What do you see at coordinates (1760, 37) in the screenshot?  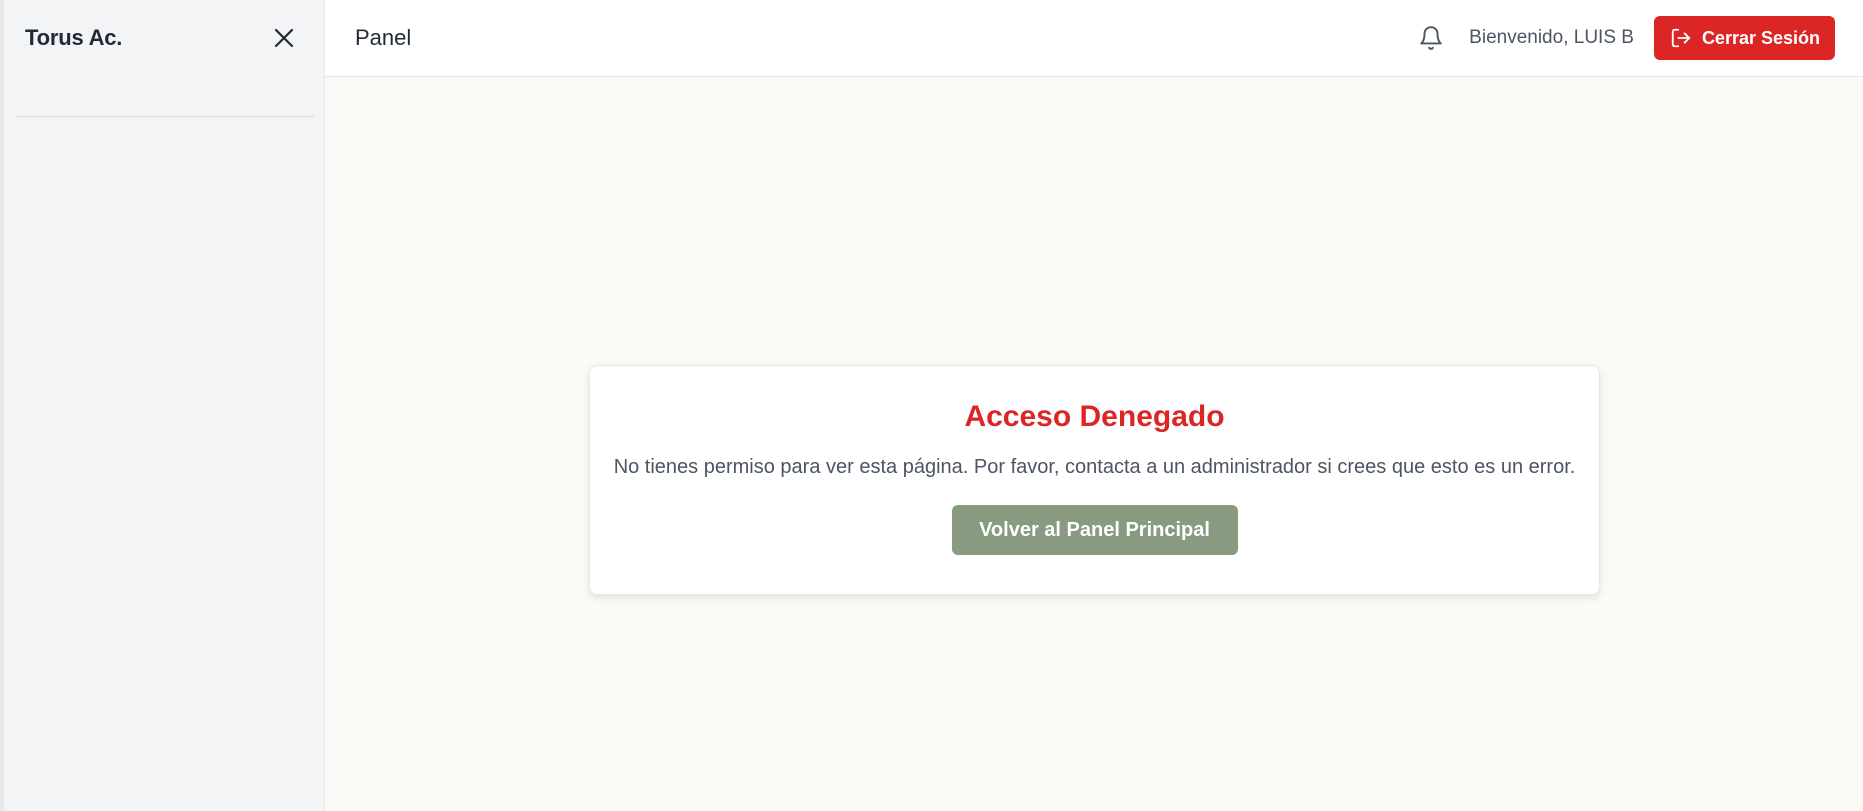 I see `logout-label: Cerrar Sesión` at bounding box center [1760, 37].